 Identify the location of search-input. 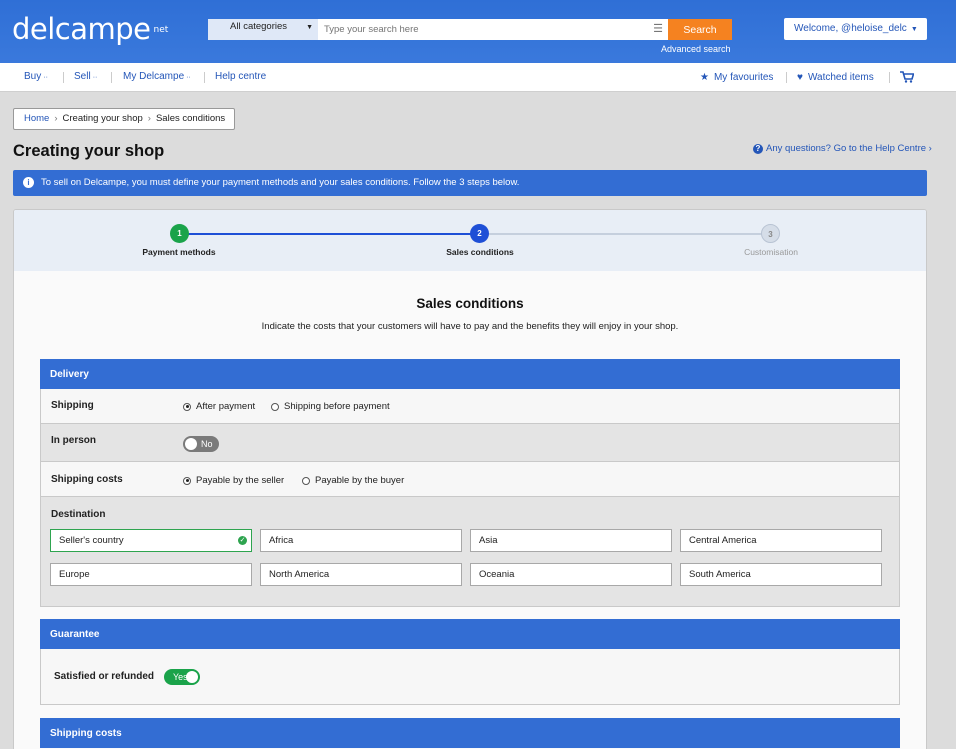
(483, 29).